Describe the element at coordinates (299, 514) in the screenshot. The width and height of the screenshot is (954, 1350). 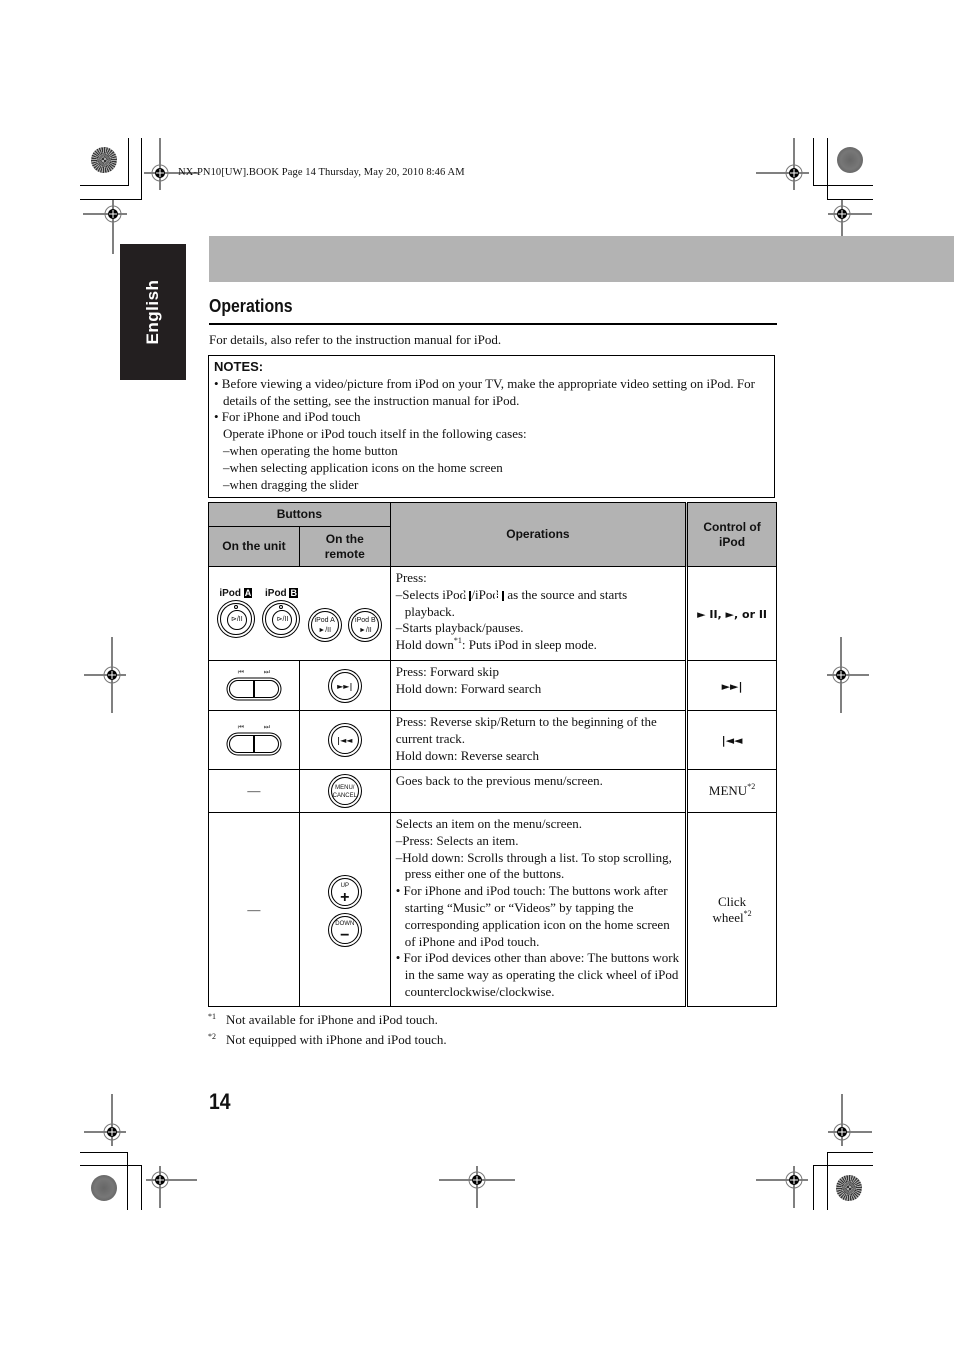
I see `header-buttons: Buttons` at that location.